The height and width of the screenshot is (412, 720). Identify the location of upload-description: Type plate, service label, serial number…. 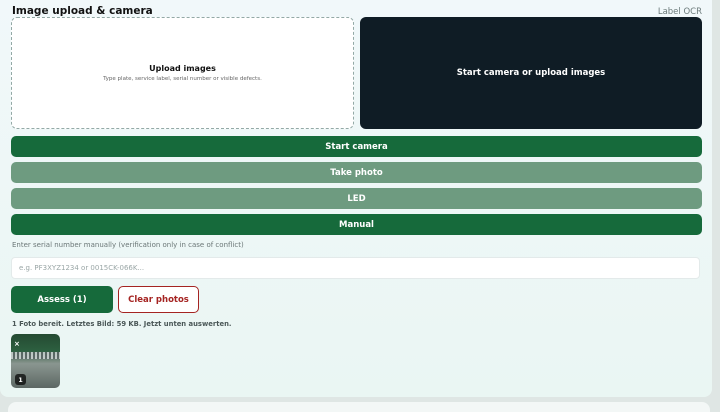
(182, 79).